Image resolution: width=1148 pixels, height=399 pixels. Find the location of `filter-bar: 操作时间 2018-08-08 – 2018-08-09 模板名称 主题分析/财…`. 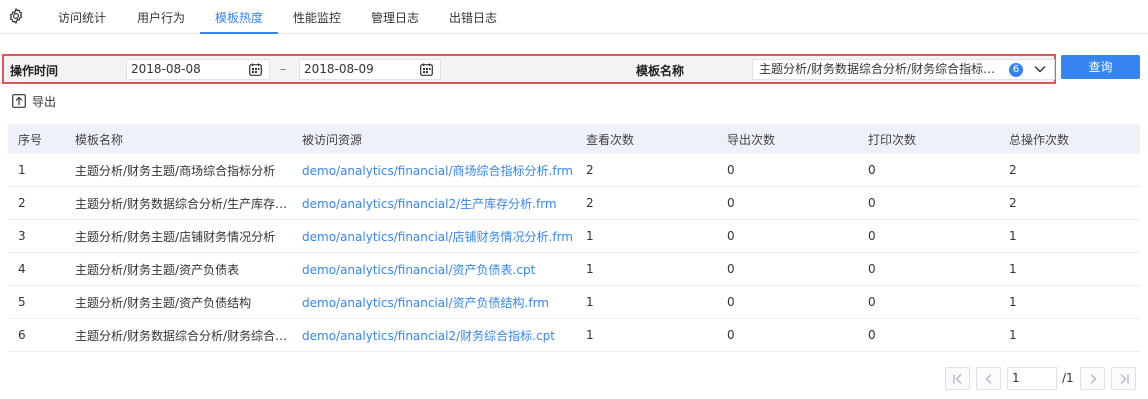

filter-bar: 操作时间 2018-08-08 – 2018-08-09 模板名称 主题分析/财… is located at coordinates (529, 69).